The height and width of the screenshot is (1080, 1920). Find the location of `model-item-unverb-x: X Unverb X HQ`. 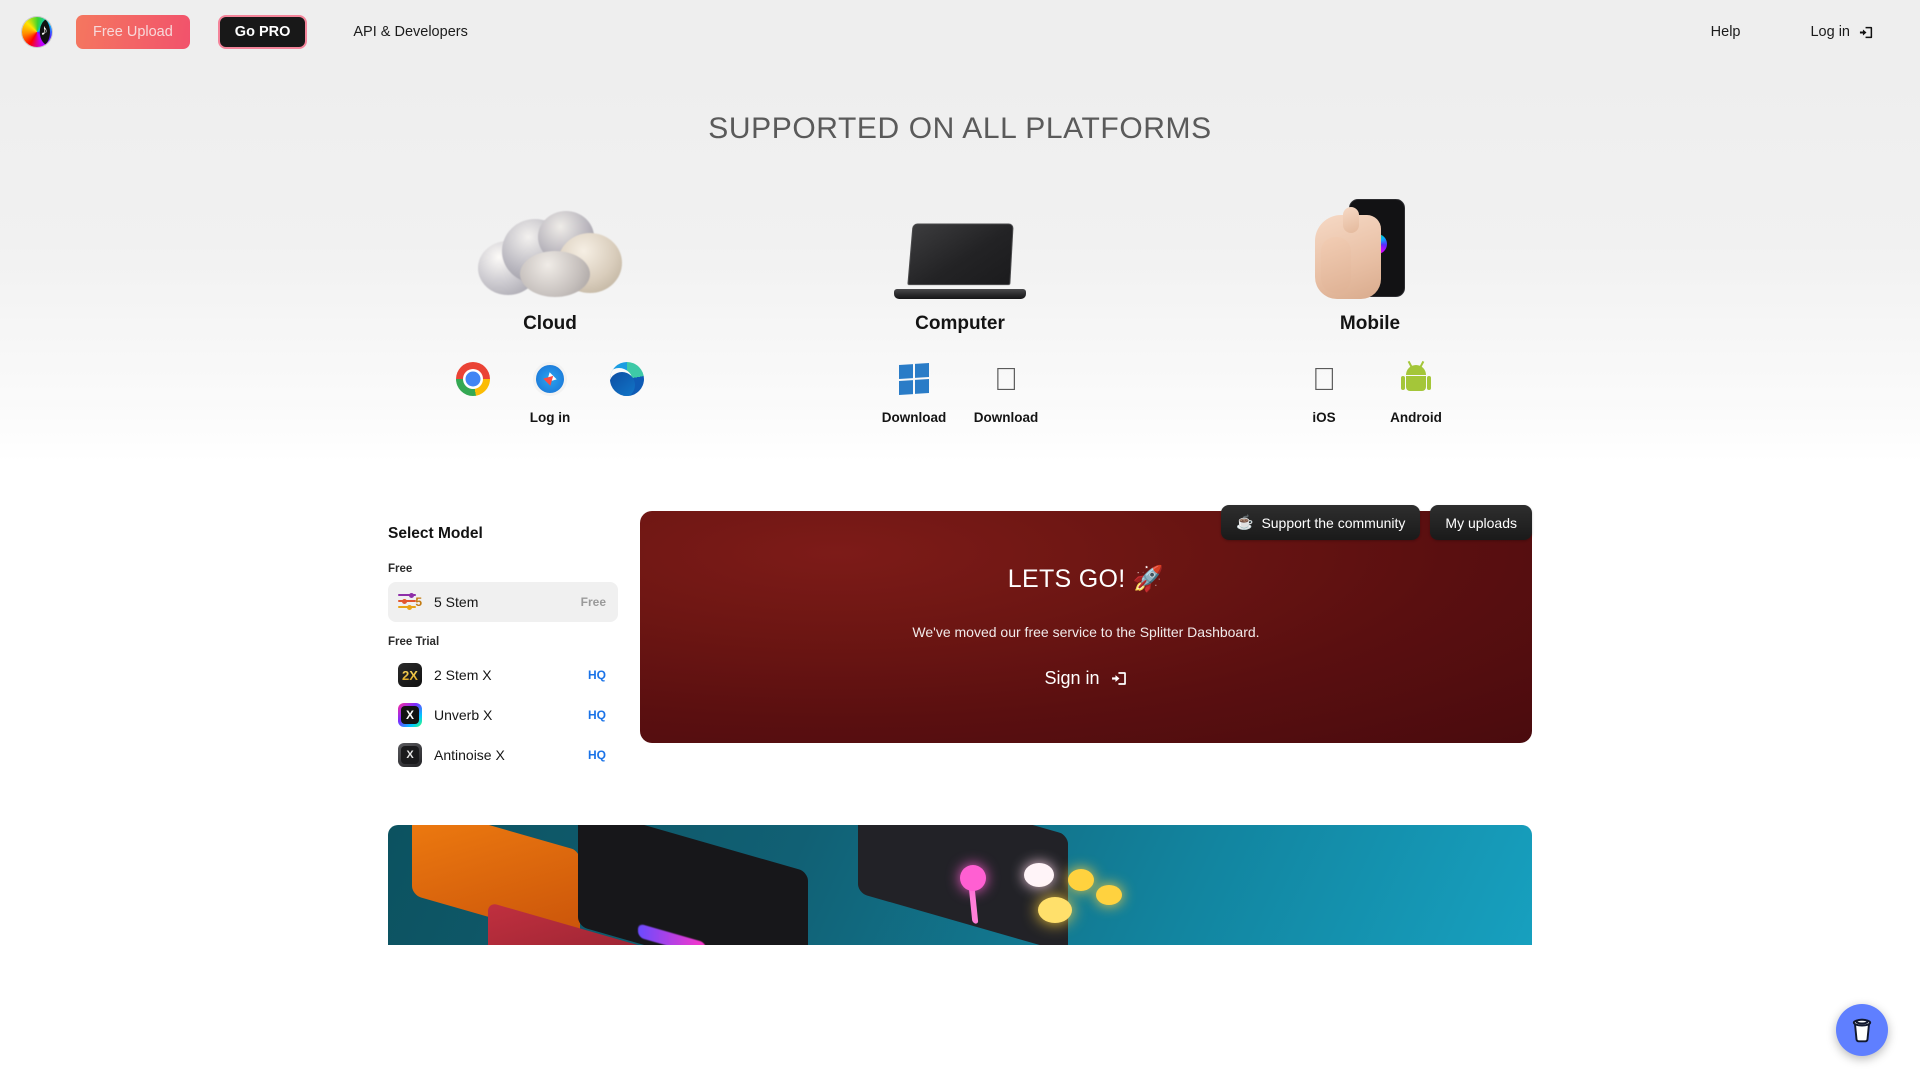

model-item-unverb-x: X Unverb X HQ is located at coordinates (503, 715).